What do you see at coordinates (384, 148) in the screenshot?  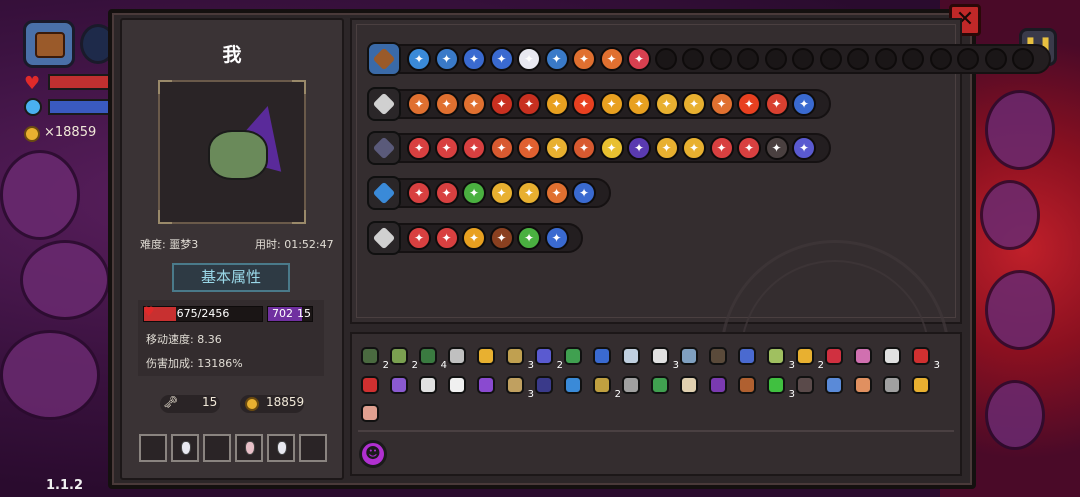 I see `spellbook-weapon-icon` at bounding box center [384, 148].